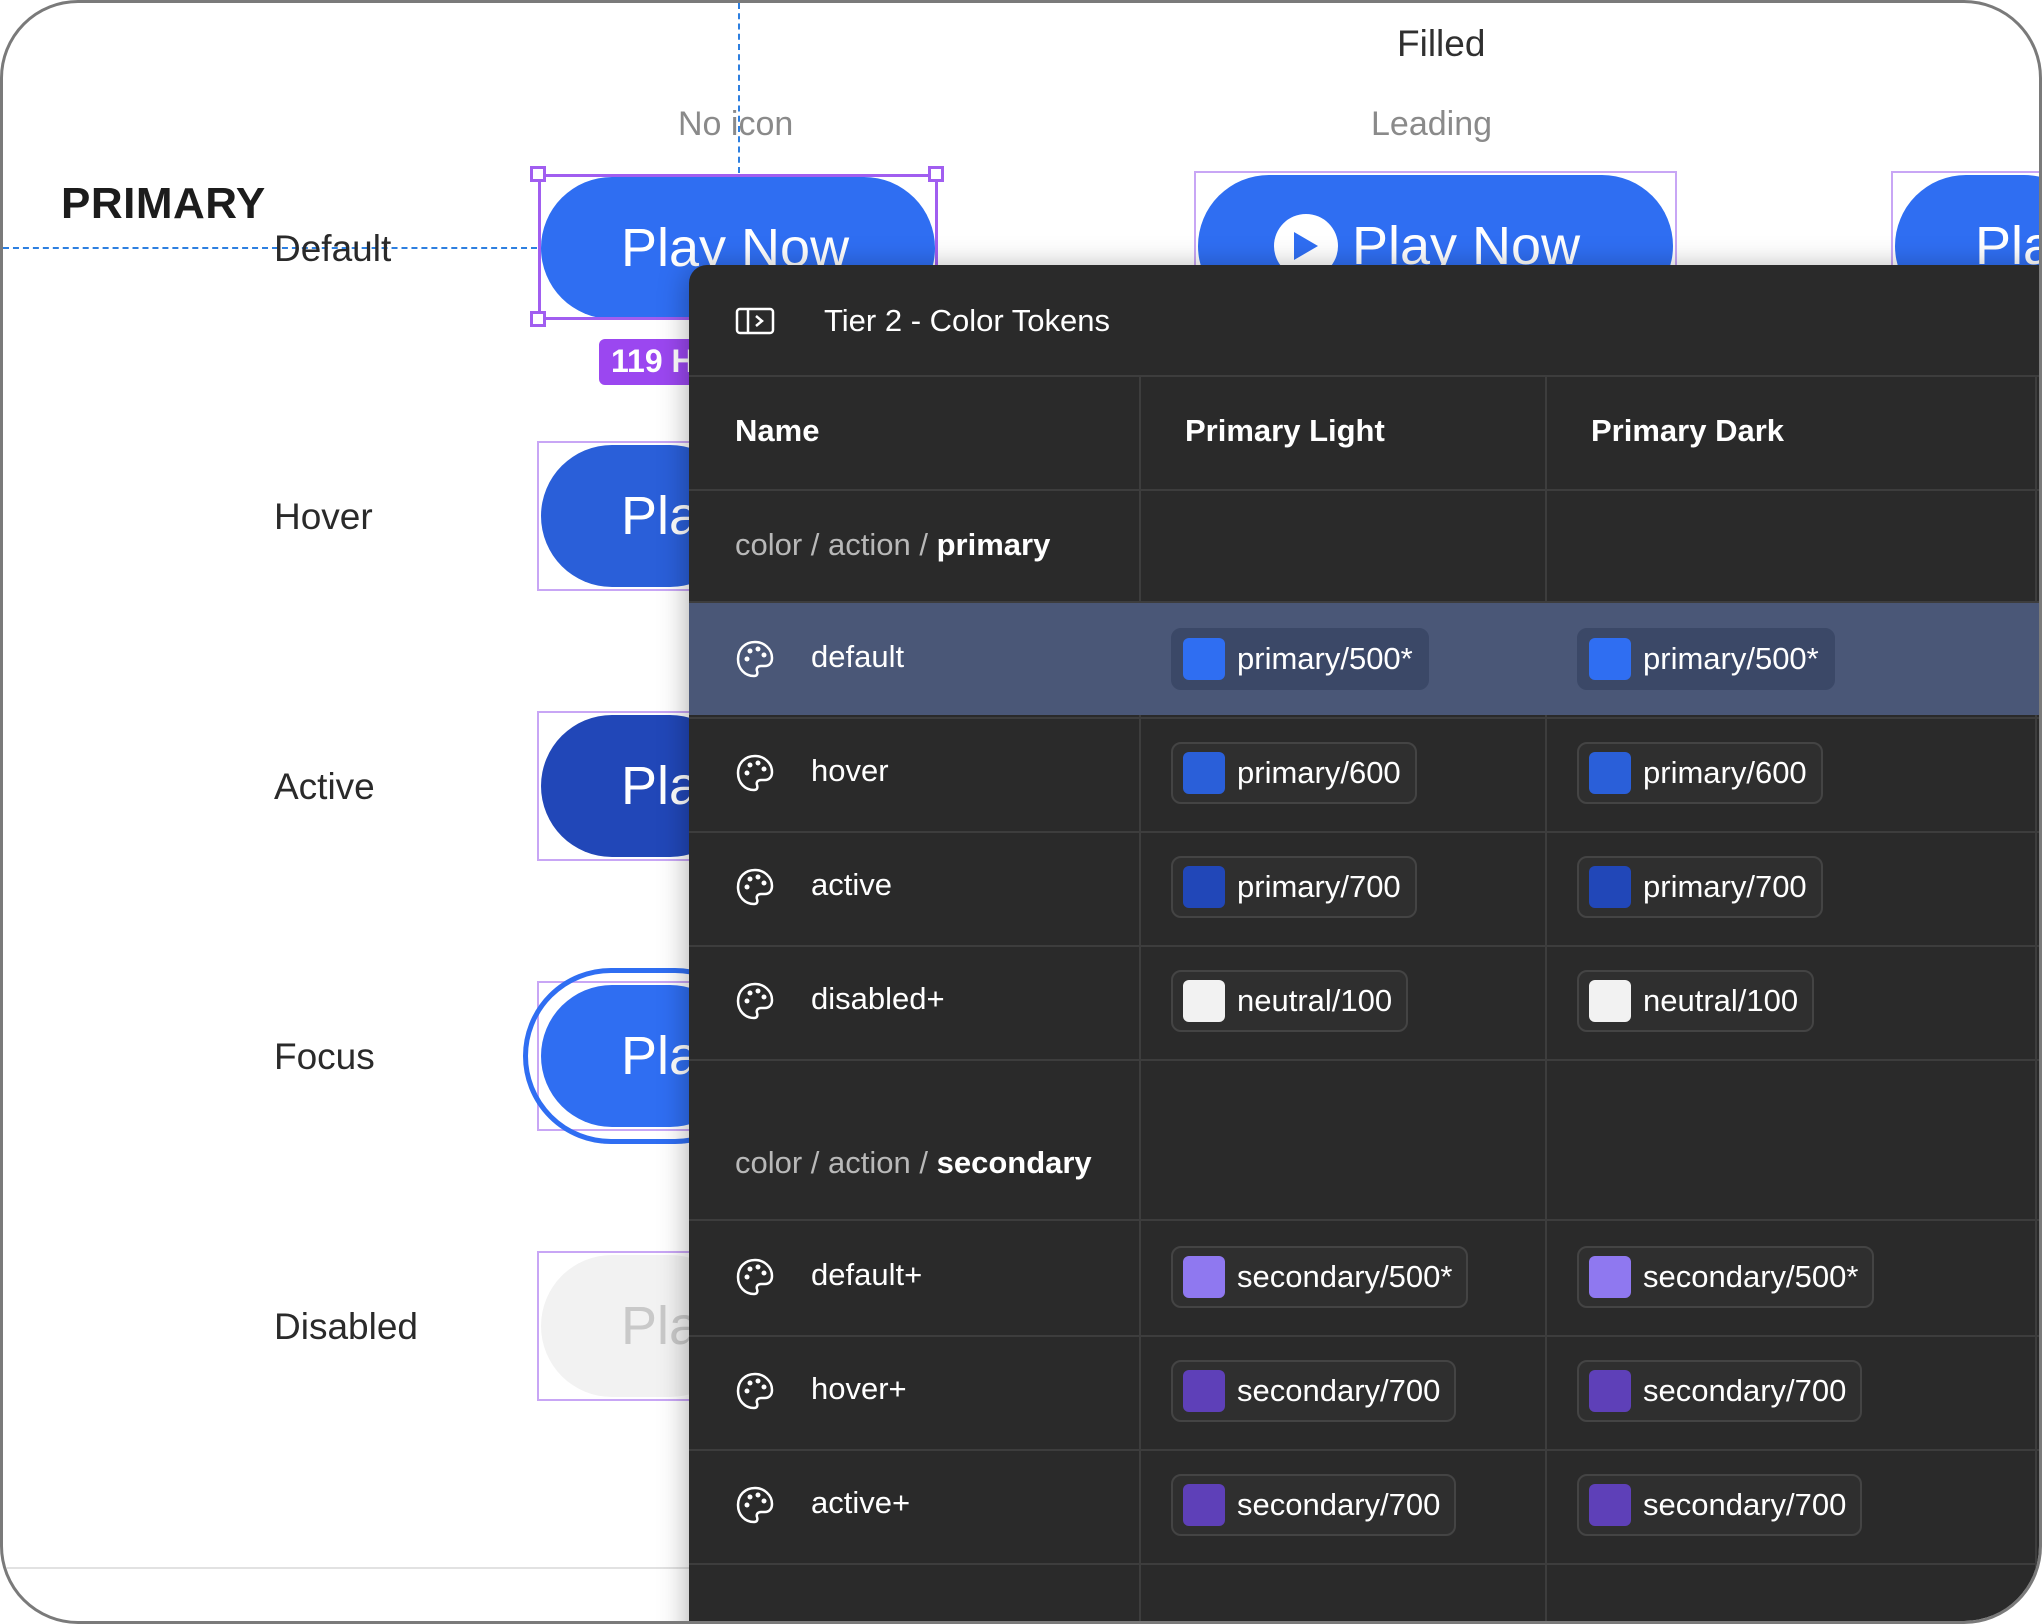  What do you see at coordinates (866, 1275) in the screenshot?
I see `token-name: default+` at bounding box center [866, 1275].